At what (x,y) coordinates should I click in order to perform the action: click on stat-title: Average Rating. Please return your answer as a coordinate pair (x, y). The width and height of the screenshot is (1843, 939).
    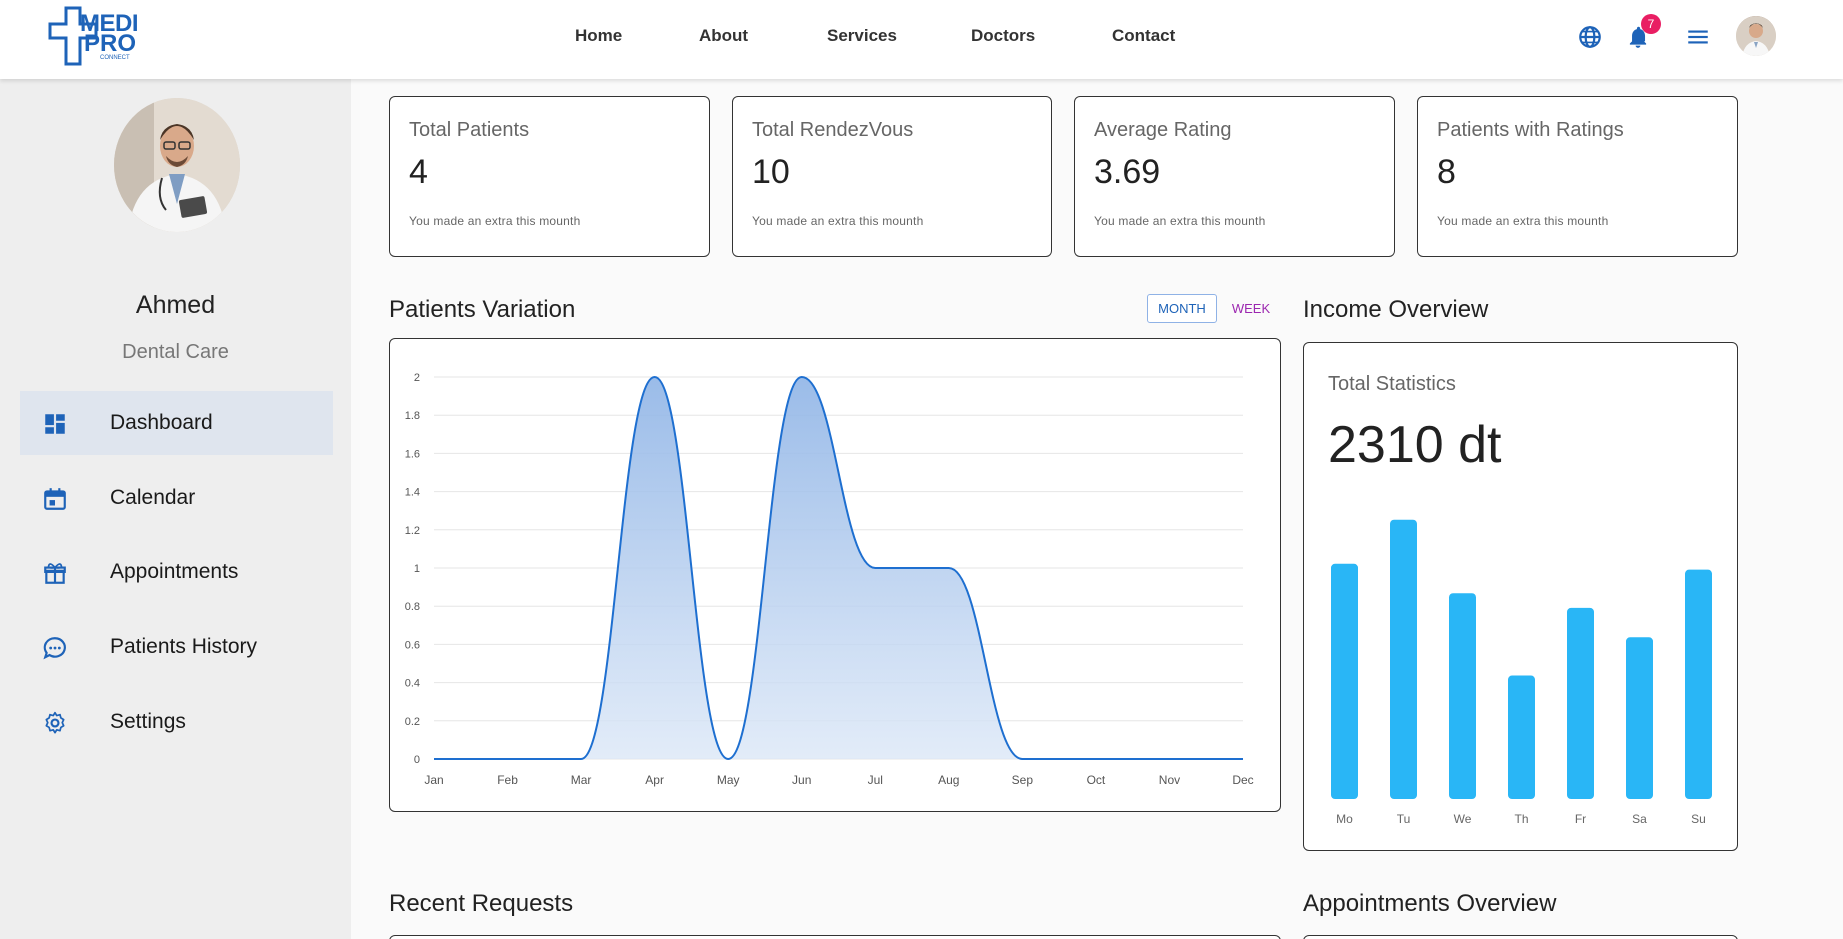
    Looking at the image, I should click on (1163, 130).